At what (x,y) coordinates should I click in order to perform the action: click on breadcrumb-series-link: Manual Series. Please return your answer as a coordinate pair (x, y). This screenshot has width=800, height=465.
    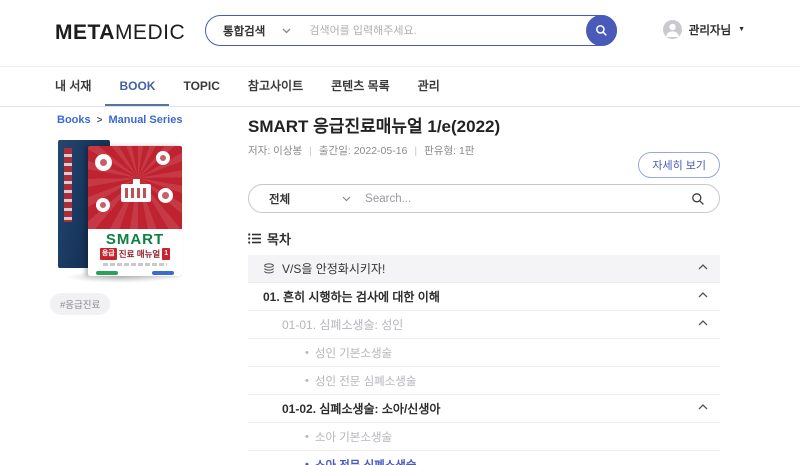
    Looking at the image, I should click on (145, 120).